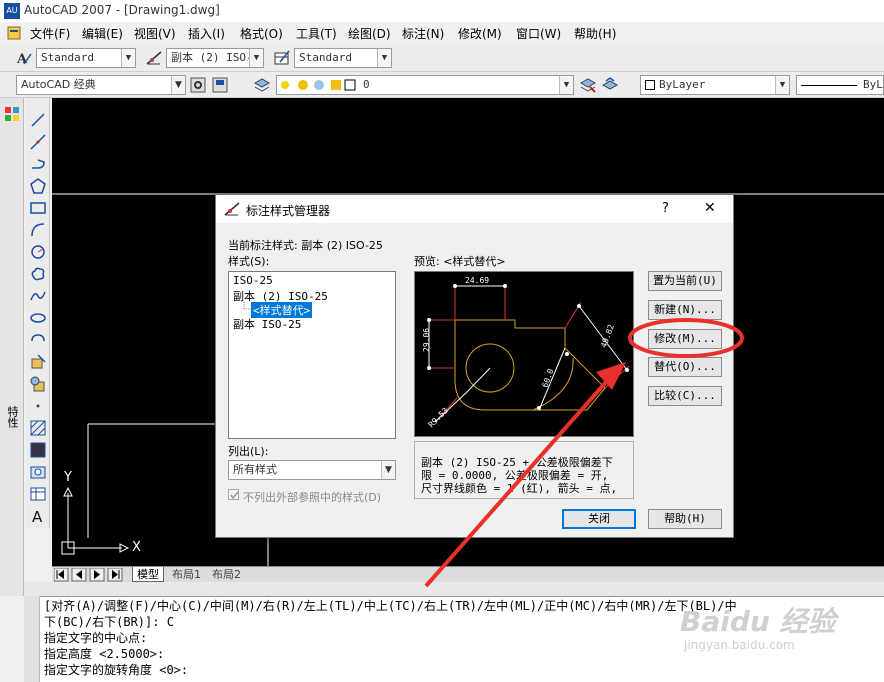 Image resolution: width=884 pixels, height=682 pixels. Describe the element at coordinates (312, 470) in the screenshot. I see `list-filter-select: 所有样式 ▼` at that location.